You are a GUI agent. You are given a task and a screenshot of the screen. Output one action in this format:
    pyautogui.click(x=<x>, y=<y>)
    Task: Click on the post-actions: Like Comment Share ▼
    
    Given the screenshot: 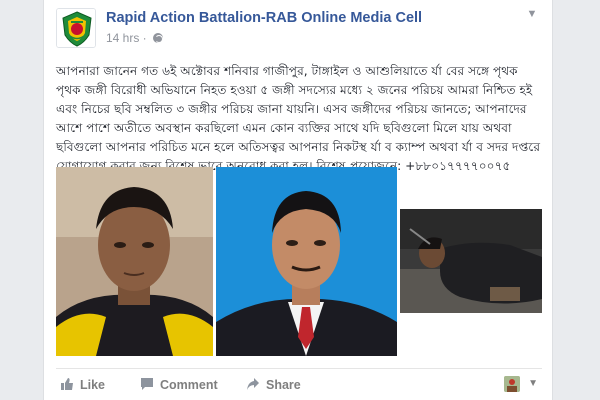 What is the action you would take?
    pyautogui.click(x=299, y=383)
    